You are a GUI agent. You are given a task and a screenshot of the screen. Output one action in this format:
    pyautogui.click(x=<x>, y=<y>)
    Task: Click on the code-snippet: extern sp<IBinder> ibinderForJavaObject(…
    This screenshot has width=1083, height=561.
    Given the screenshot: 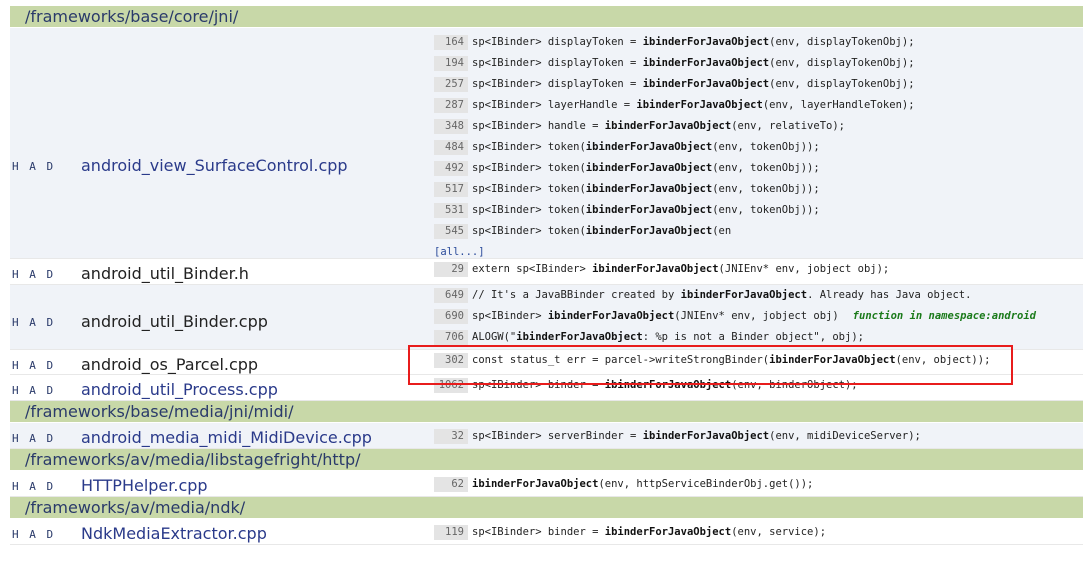 What is the action you would take?
    pyautogui.click(x=680, y=269)
    